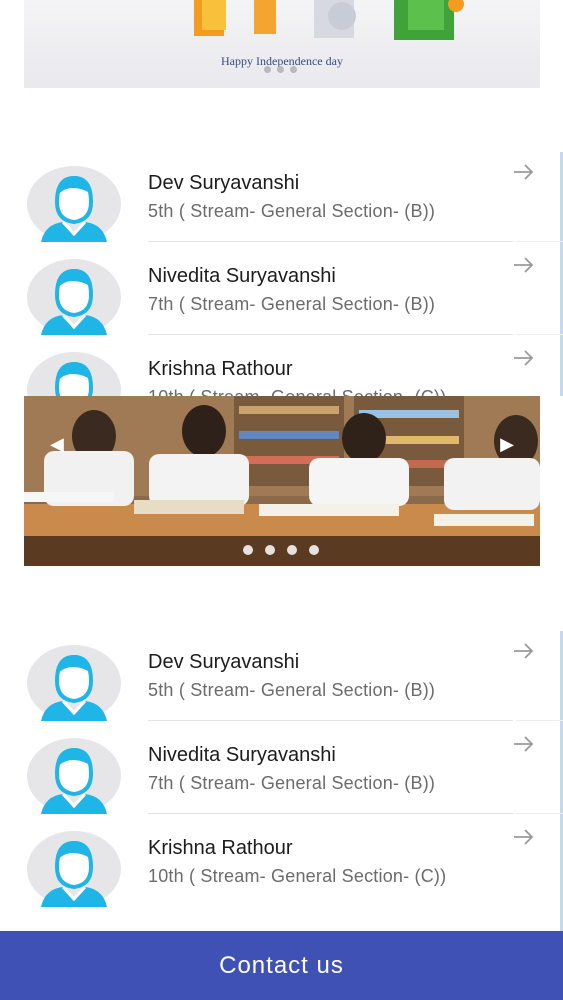 Image resolution: width=563 pixels, height=1000 pixels. Describe the element at coordinates (329, 20) in the screenshot. I see `india-logo-art` at that location.